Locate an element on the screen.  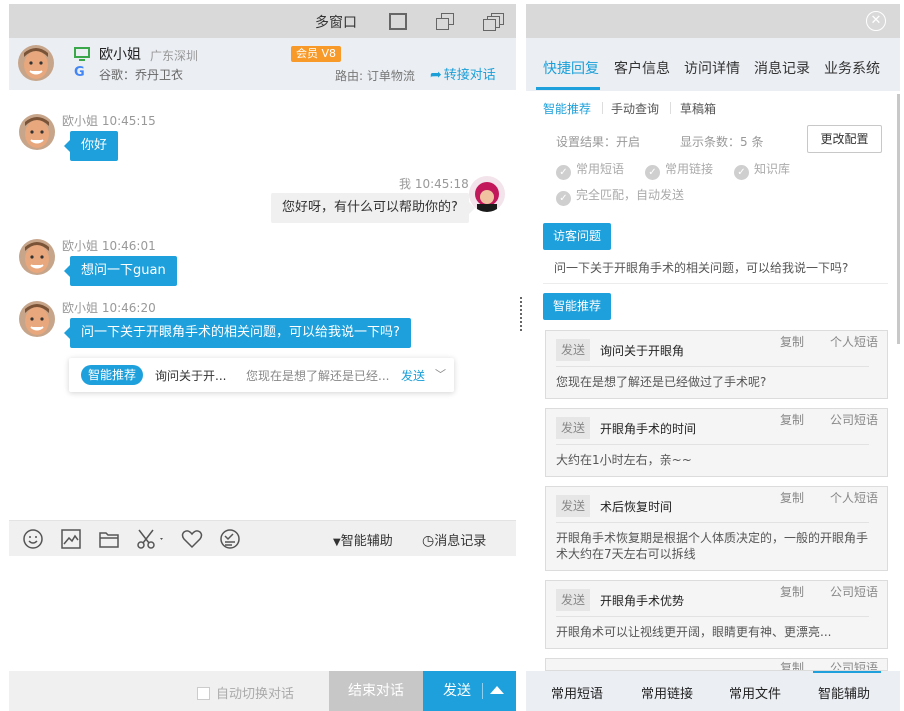
screenshot-icon is located at coordinates (152, 539).